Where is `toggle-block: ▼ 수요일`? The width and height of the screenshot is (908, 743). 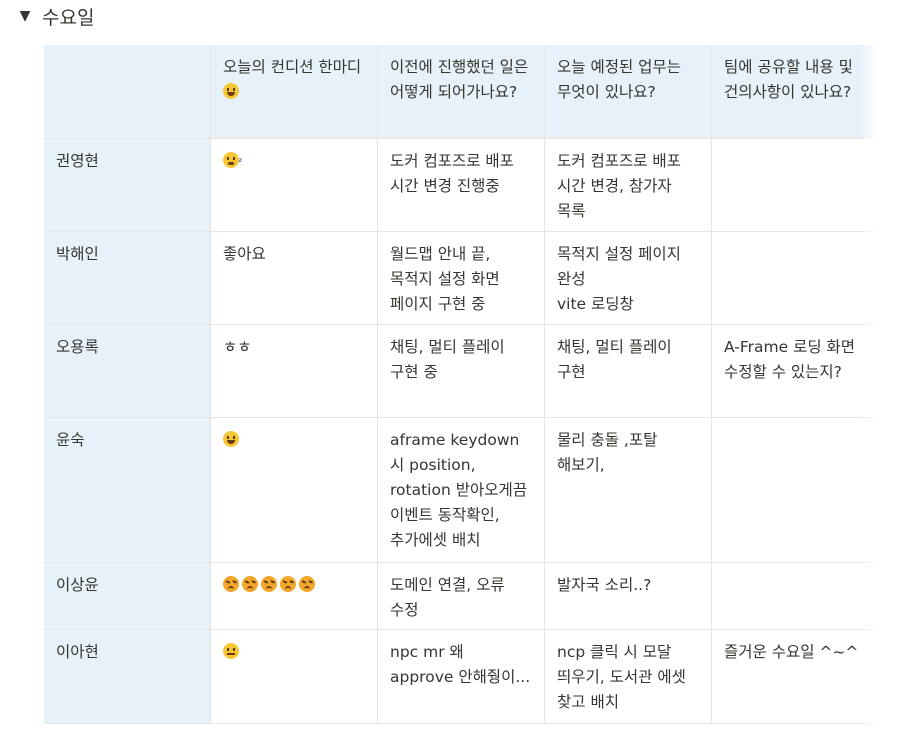
toggle-block: ▼ 수요일 is located at coordinates (54, 16).